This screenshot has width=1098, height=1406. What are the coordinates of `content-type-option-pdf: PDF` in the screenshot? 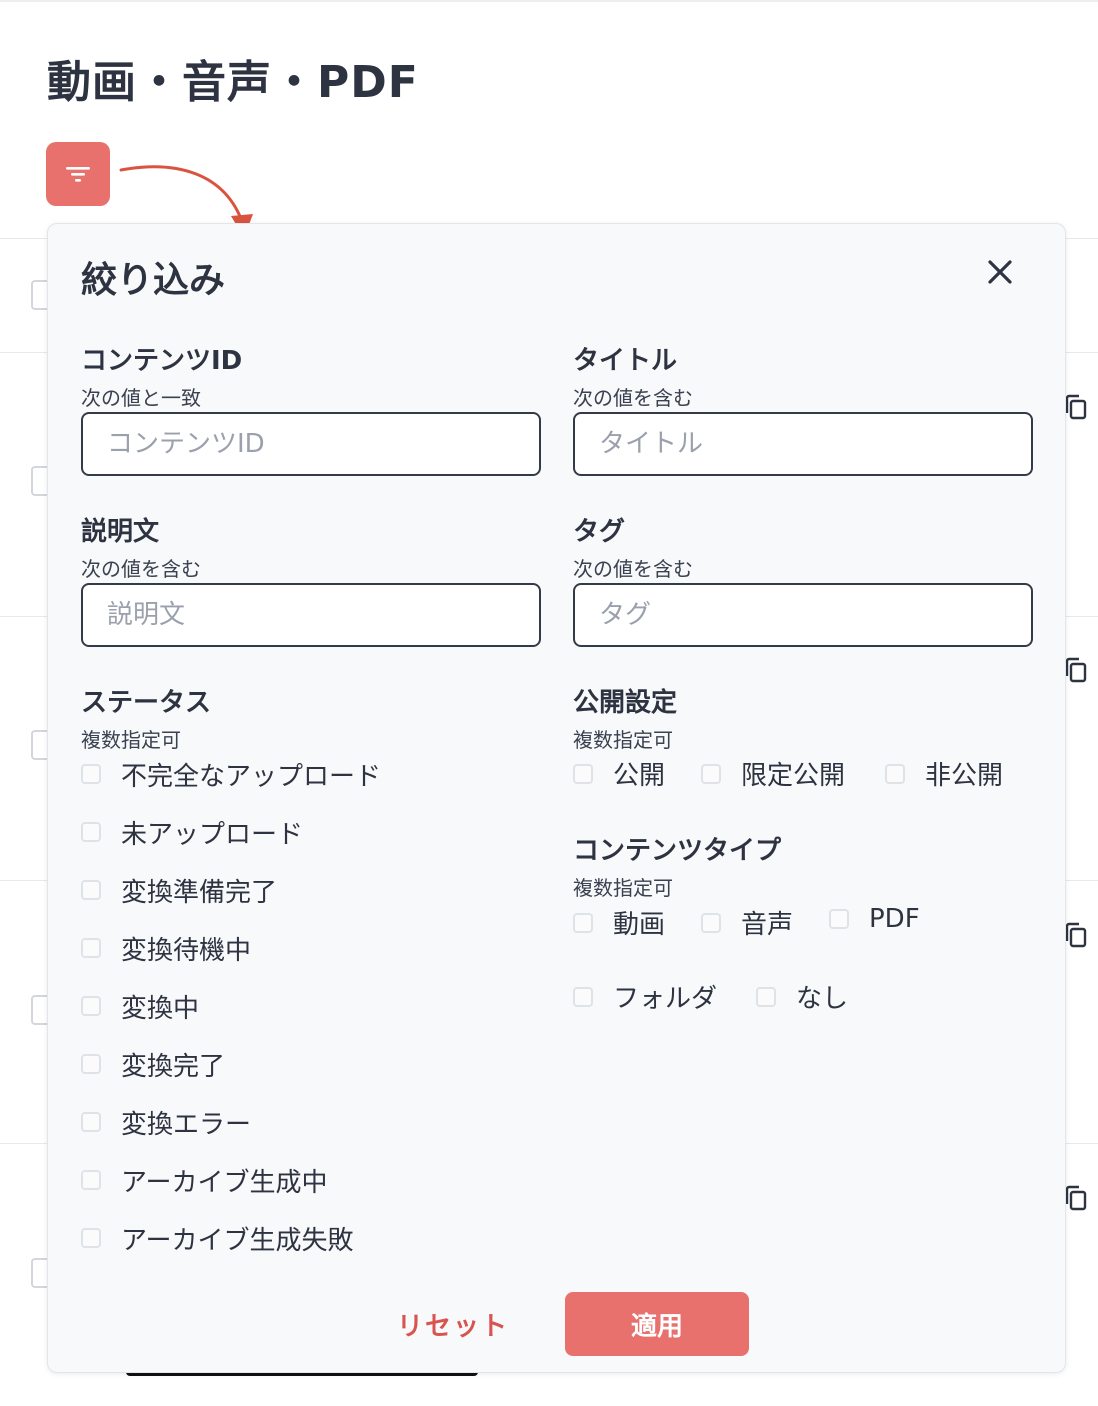 It's located at (874, 919).